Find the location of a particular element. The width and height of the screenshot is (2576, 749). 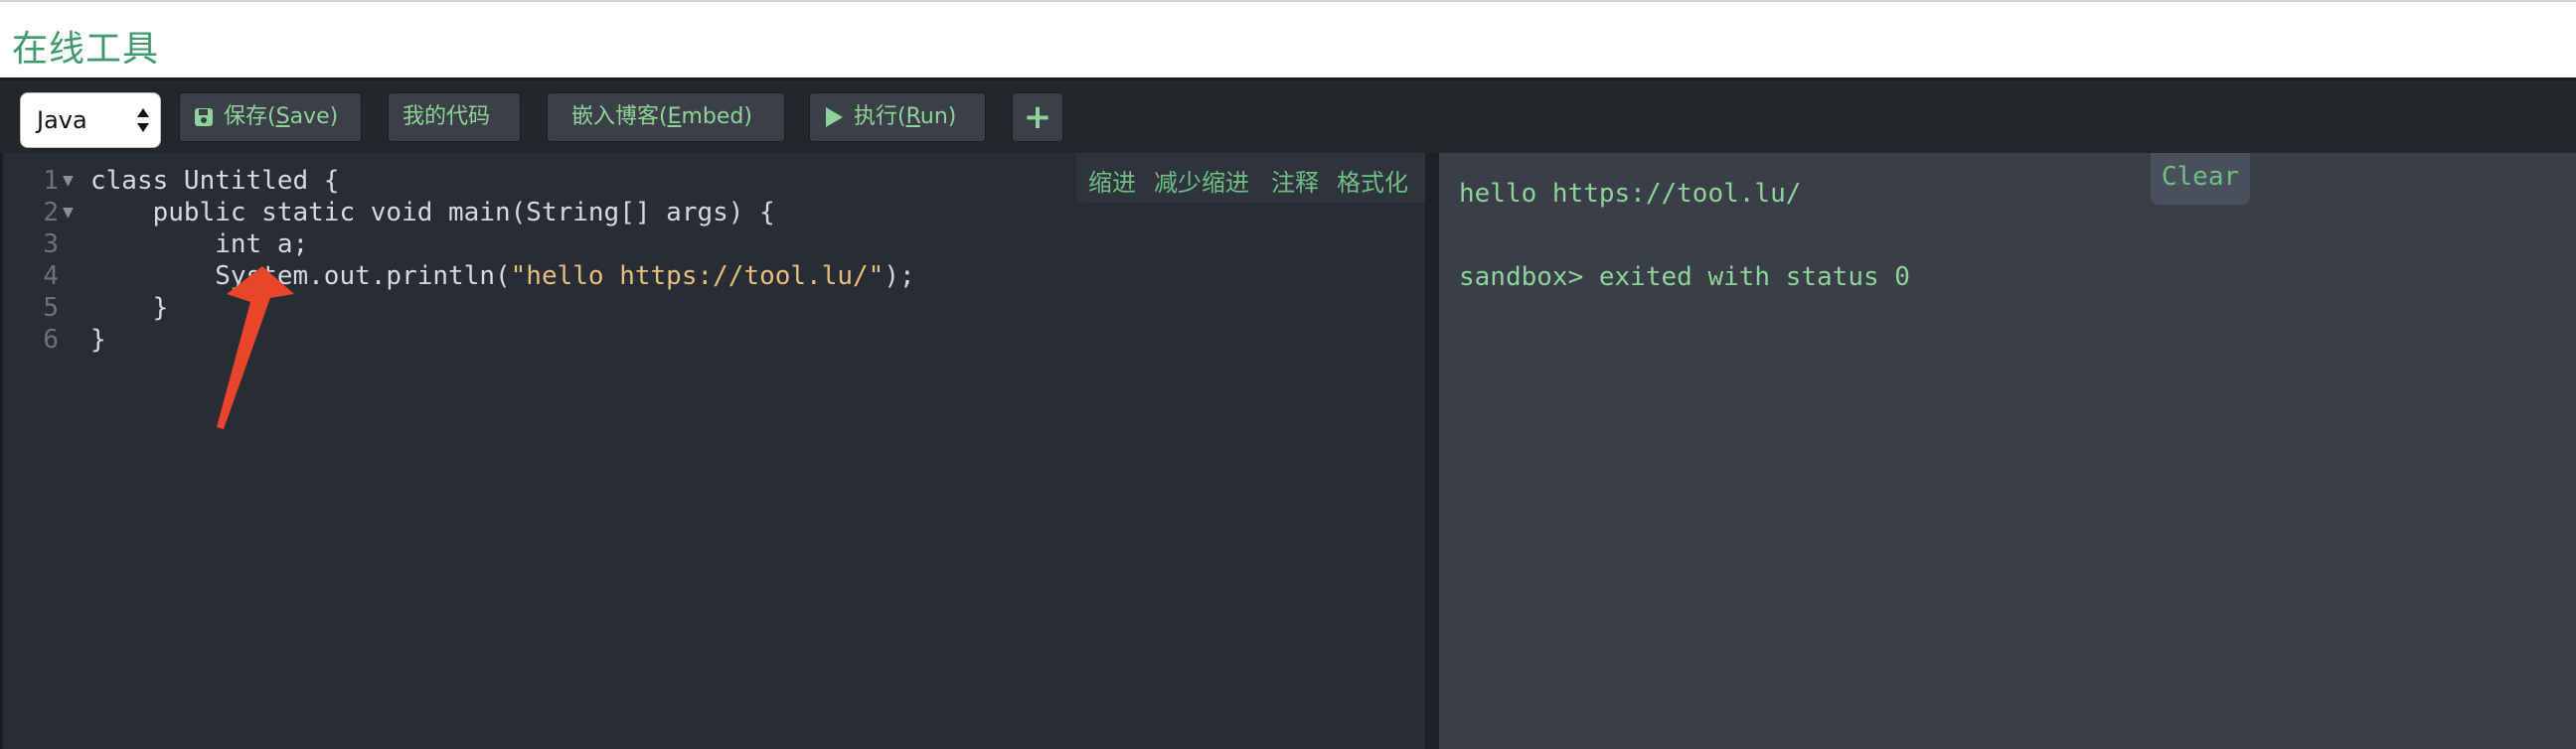

line-number: 1 is located at coordinates (51, 181).